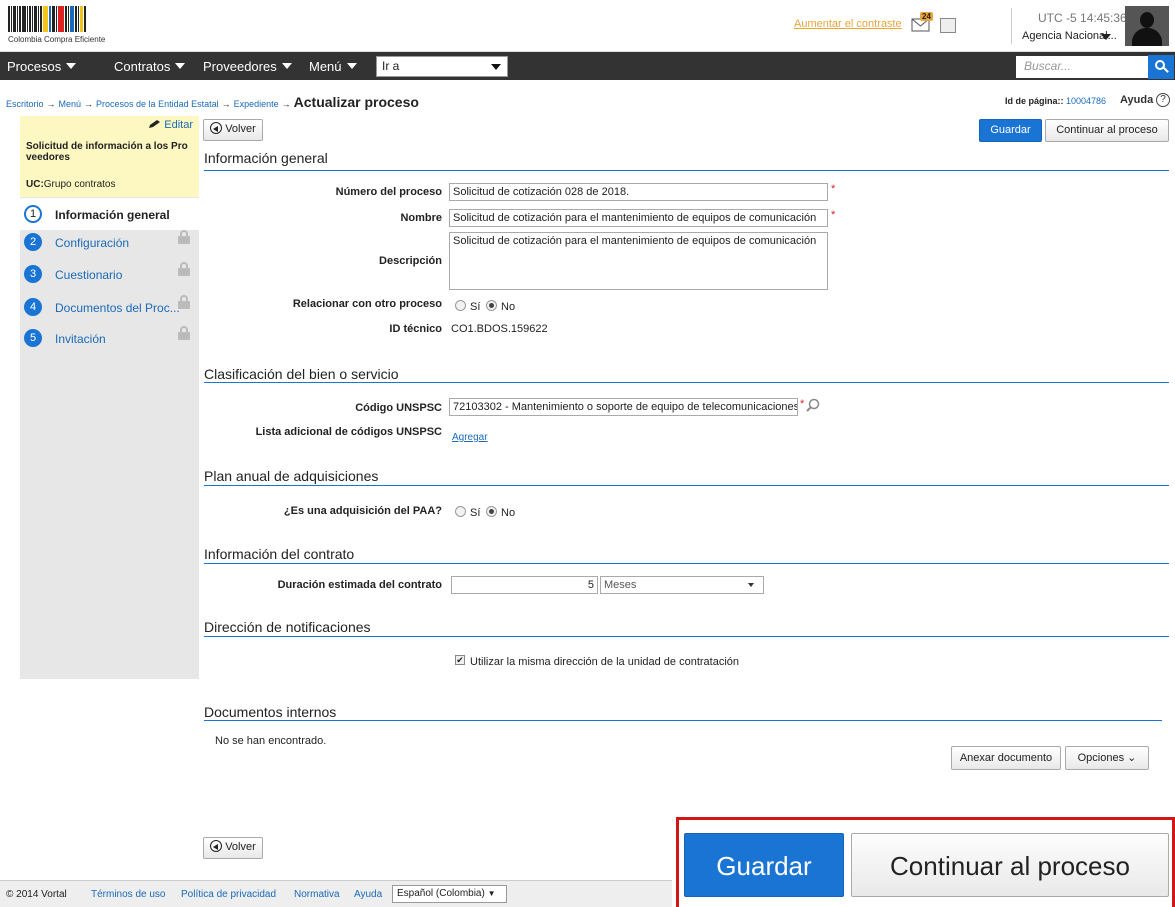  What do you see at coordinates (1136, 100) in the screenshot?
I see `help-link: Ayuda` at bounding box center [1136, 100].